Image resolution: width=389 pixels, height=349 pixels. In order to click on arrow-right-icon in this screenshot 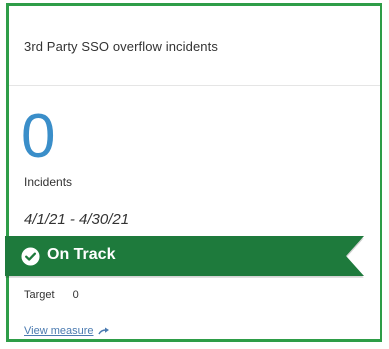, I will do `click(103, 330)`.